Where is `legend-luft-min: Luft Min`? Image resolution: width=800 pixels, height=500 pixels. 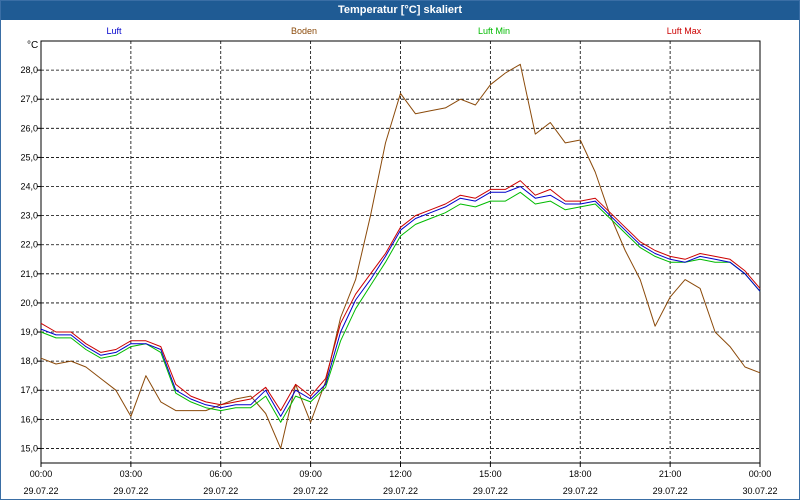
legend-luft-min: Luft Min is located at coordinates (494, 31).